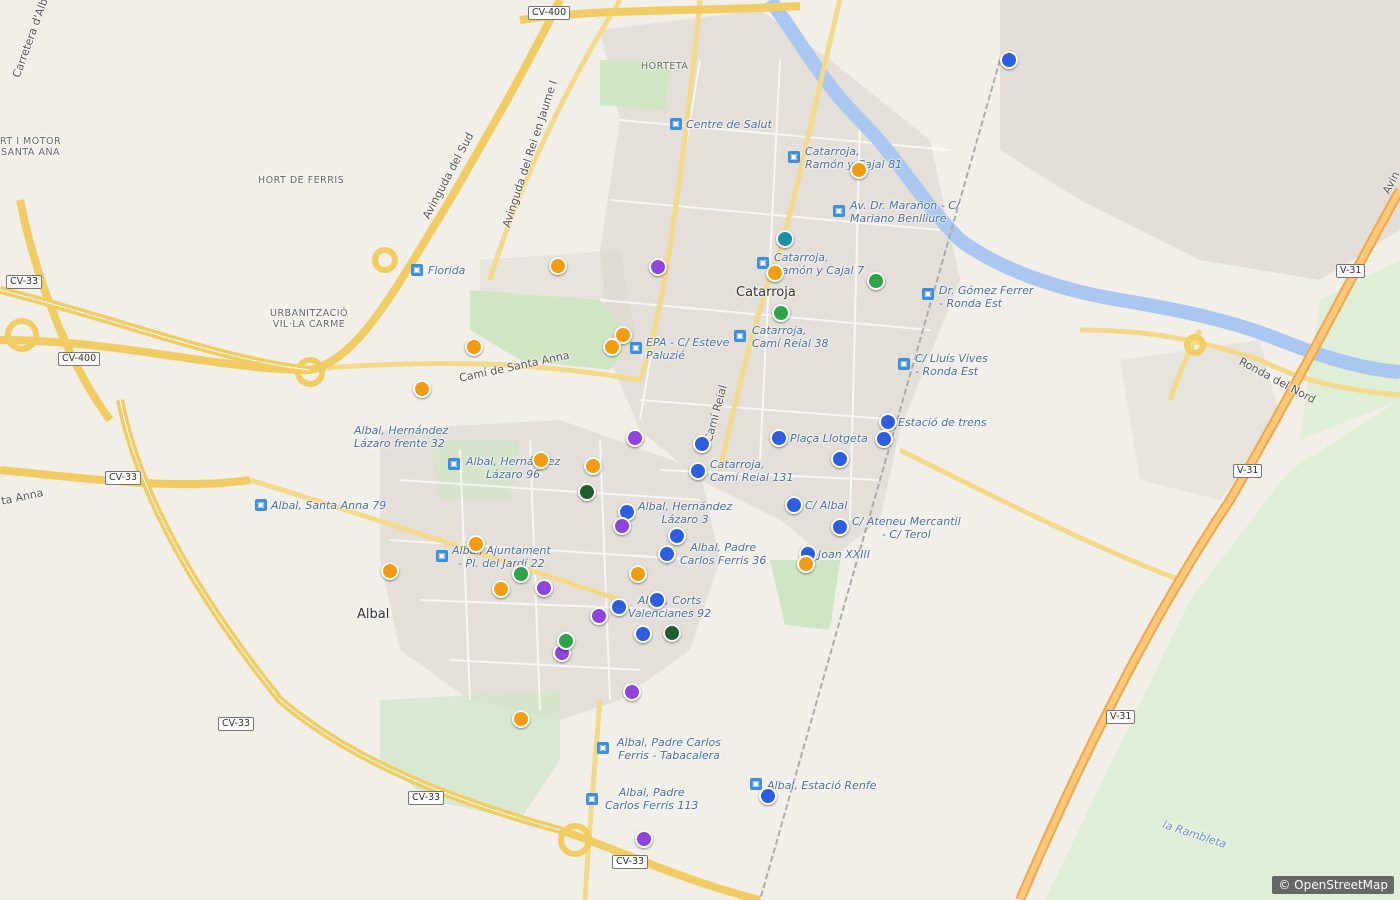  I want to click on catarroja-label: Catarroja, so click(766, 292).